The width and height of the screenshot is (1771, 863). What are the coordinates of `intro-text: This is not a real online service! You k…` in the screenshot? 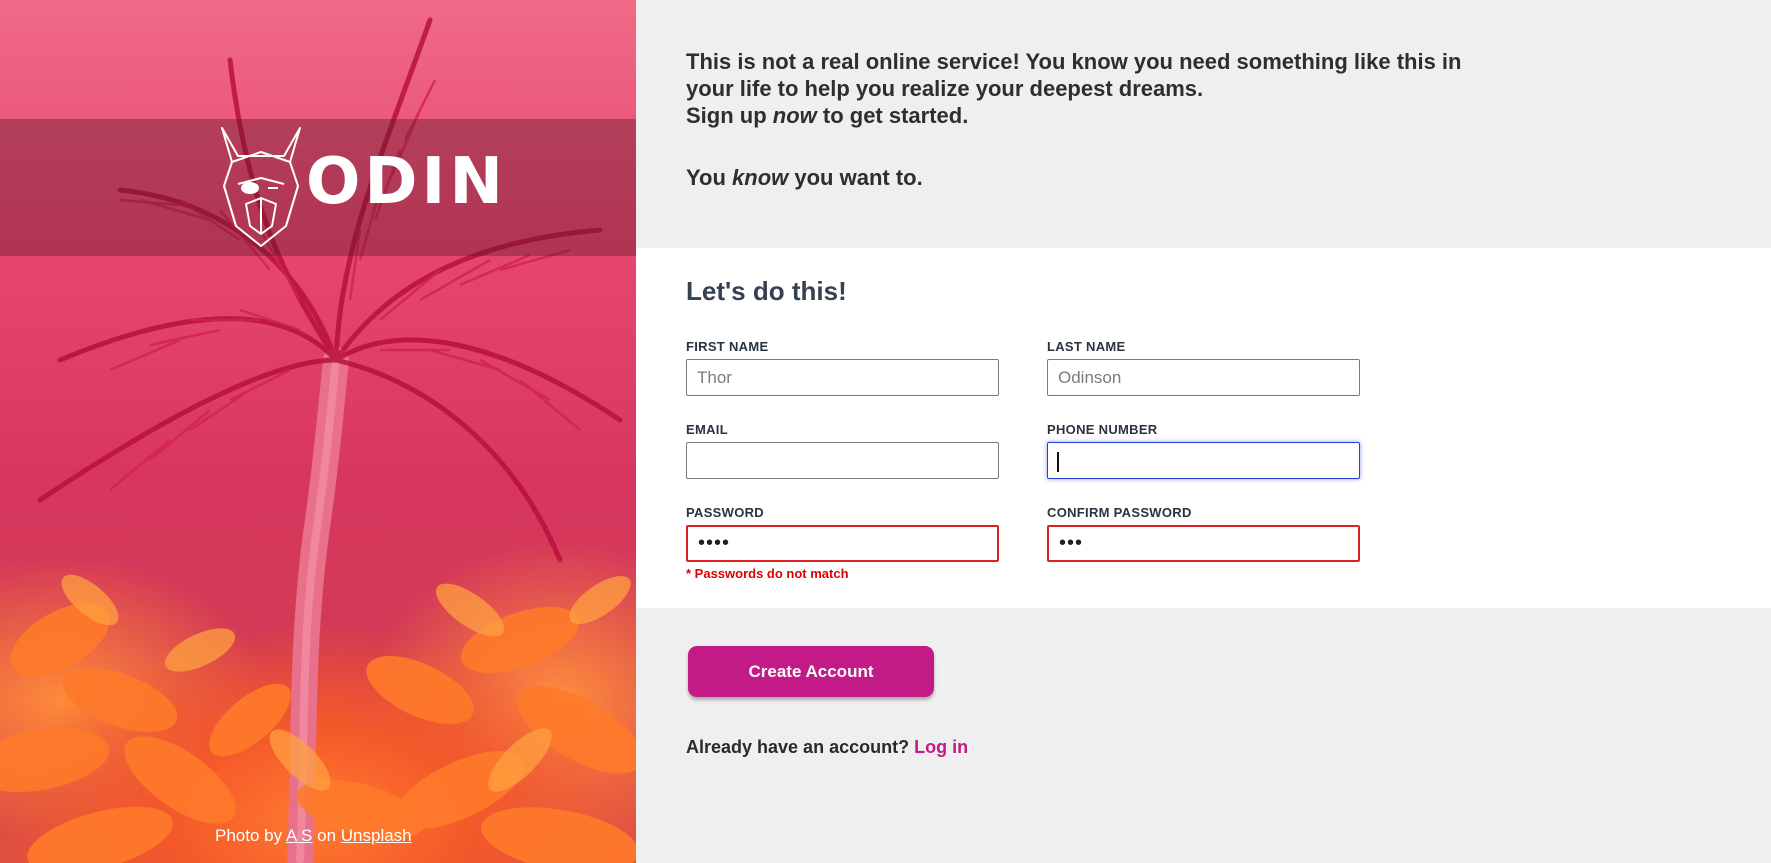 It's located at (1096, 119).